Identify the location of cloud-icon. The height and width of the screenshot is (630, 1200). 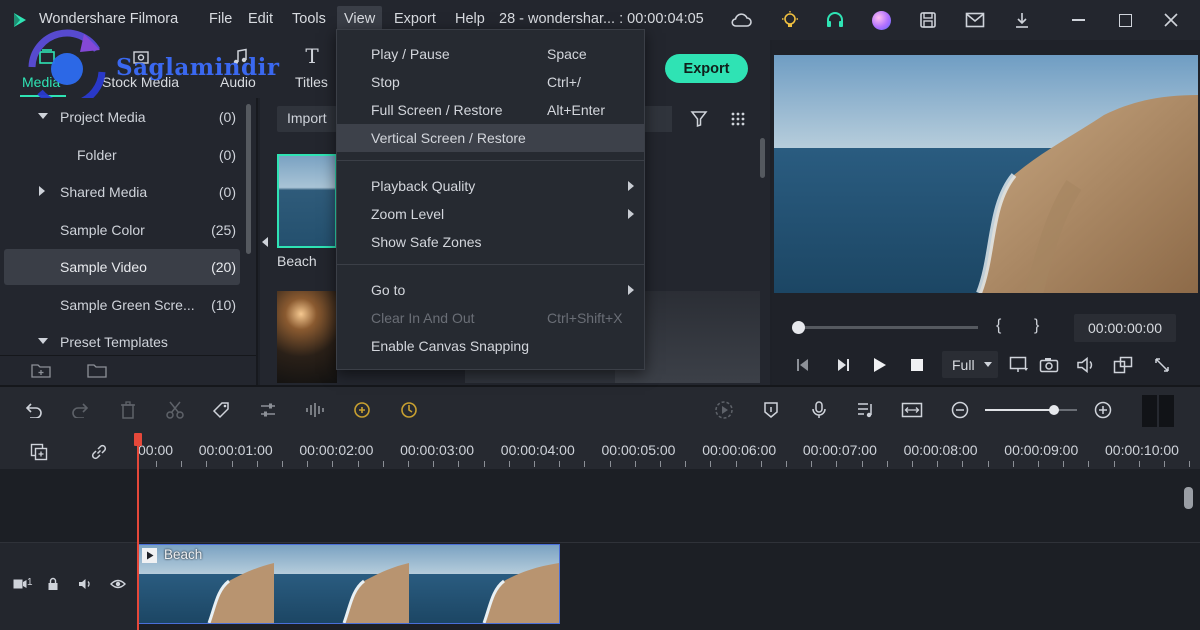
(741, 20).